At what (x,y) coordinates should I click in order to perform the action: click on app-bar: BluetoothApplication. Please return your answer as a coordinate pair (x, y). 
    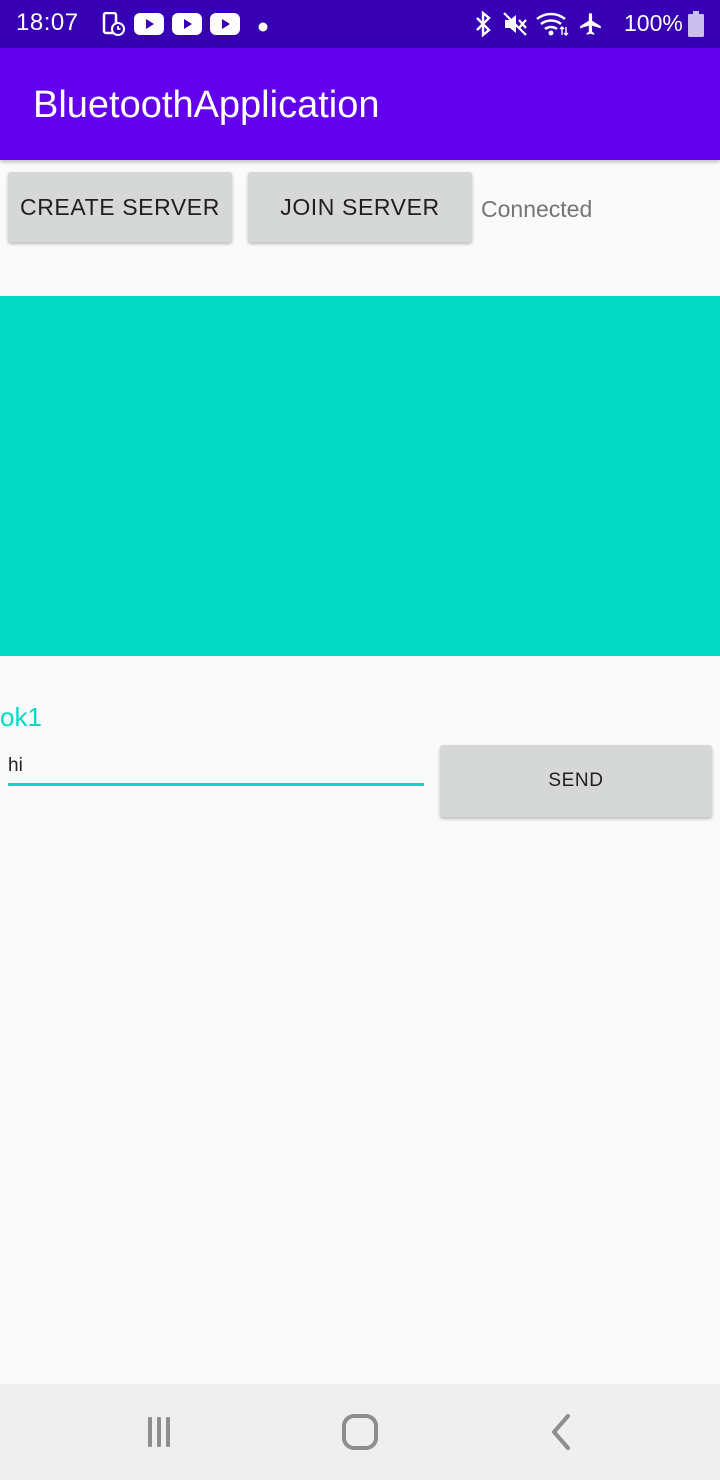
    Looking at the image, I should click on (360, 104).